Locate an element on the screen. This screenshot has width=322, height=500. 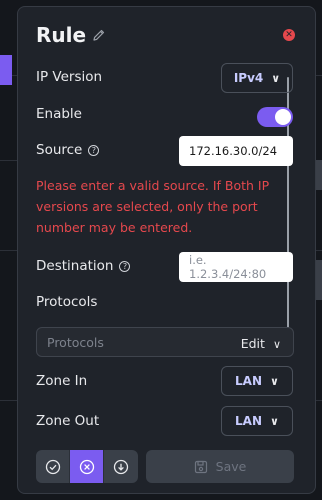
protocols-select: Protocols Edit ∨ is located at coordinates (165, 342).